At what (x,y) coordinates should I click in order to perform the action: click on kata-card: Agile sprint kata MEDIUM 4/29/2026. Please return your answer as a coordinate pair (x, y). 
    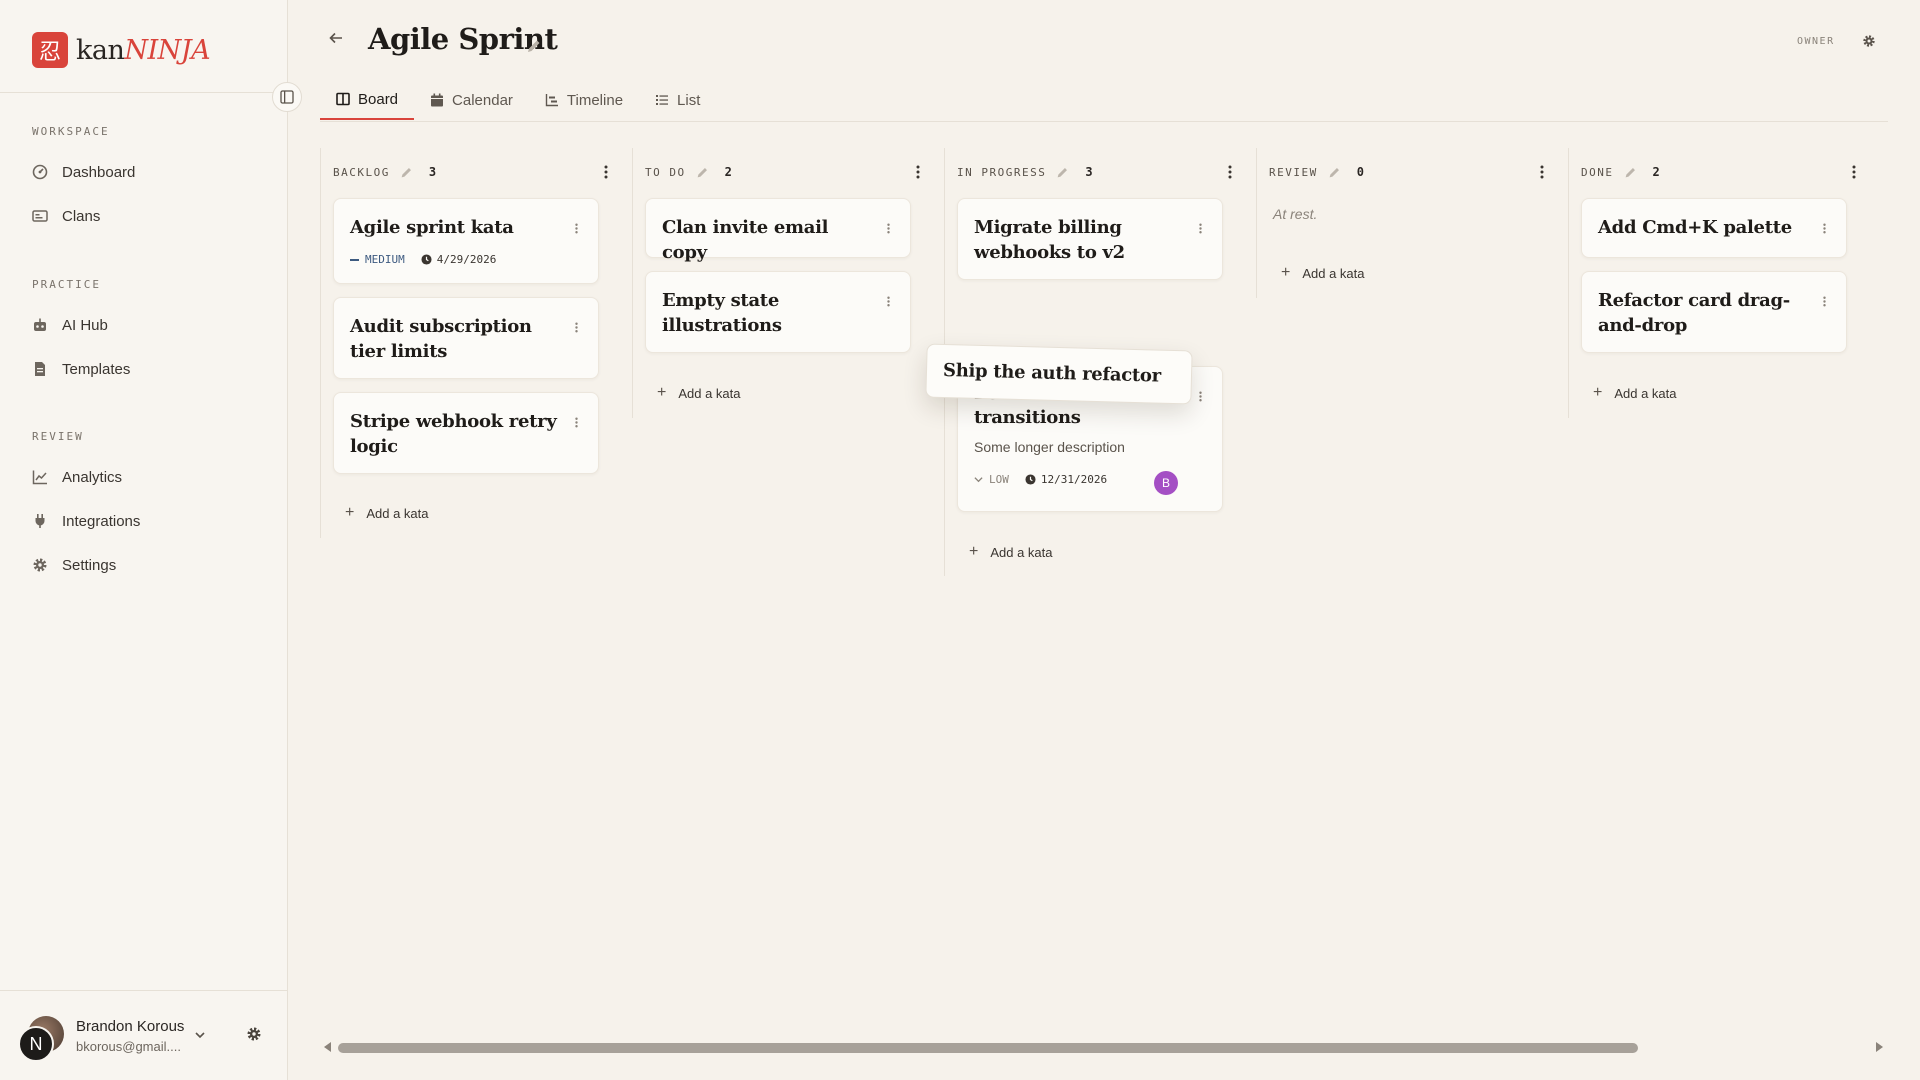
    Looking at the image, I should click on (466, 241).